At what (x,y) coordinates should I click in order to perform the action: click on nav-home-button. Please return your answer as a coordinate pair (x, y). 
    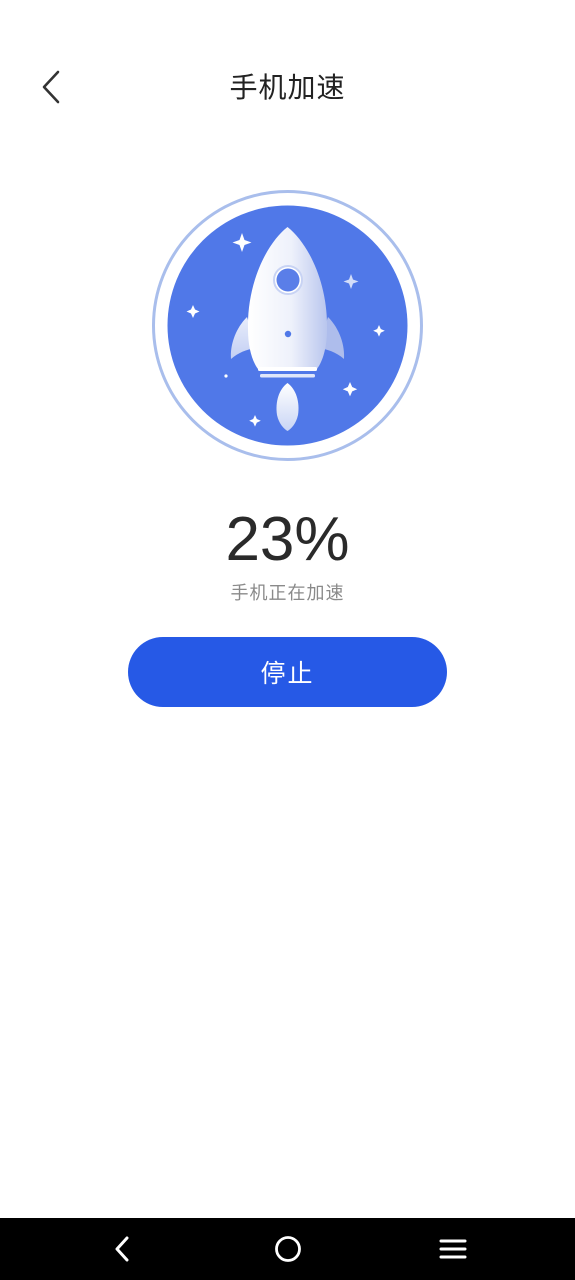
    Looking at the image, I should click on (288, 1249).